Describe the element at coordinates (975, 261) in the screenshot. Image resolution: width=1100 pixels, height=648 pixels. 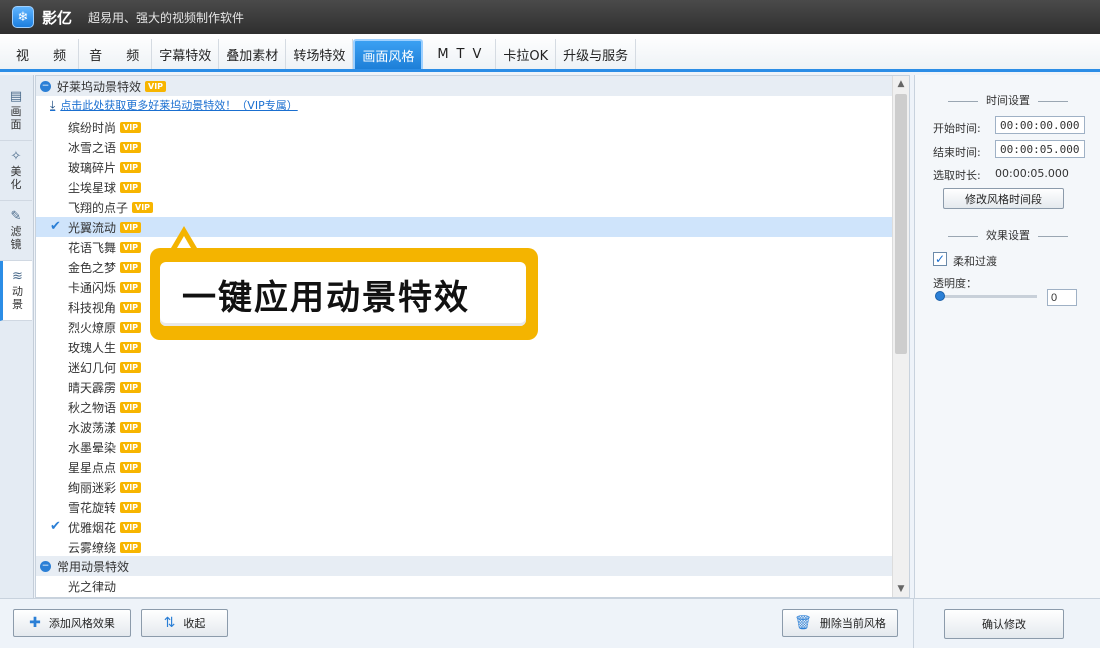
I see `smooth-transition-label: 柔和过渡` at that location.